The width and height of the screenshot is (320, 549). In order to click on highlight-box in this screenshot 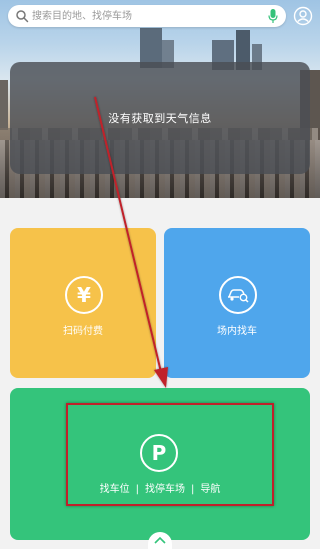, I will do `click(170, 454)`.